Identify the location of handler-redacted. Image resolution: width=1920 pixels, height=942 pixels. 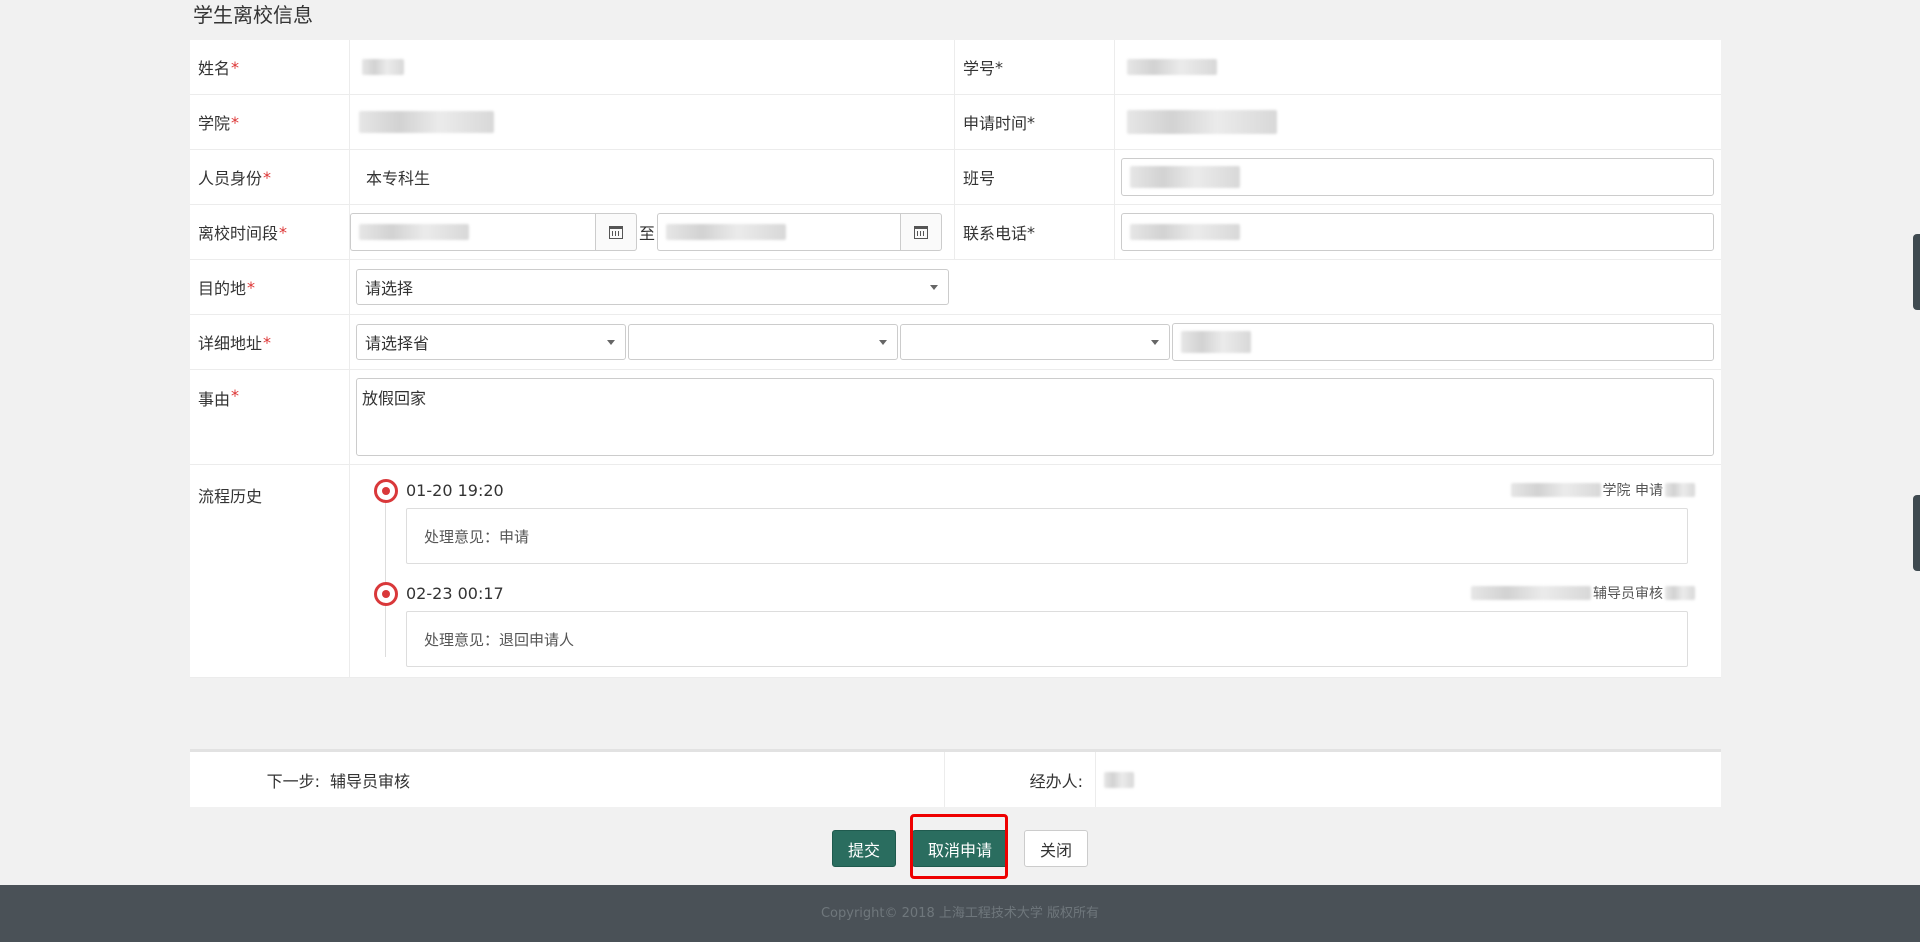
(1119, 779).